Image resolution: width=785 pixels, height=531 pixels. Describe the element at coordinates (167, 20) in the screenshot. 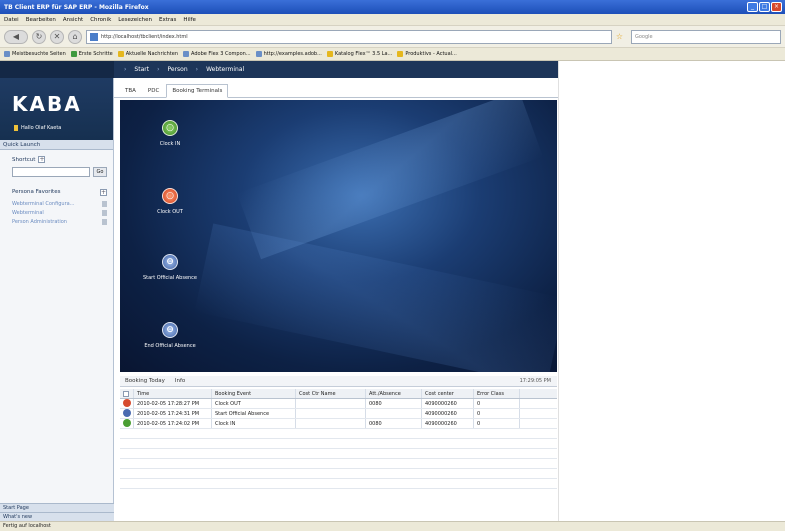

I see `menu-extras: Extras` at that location.